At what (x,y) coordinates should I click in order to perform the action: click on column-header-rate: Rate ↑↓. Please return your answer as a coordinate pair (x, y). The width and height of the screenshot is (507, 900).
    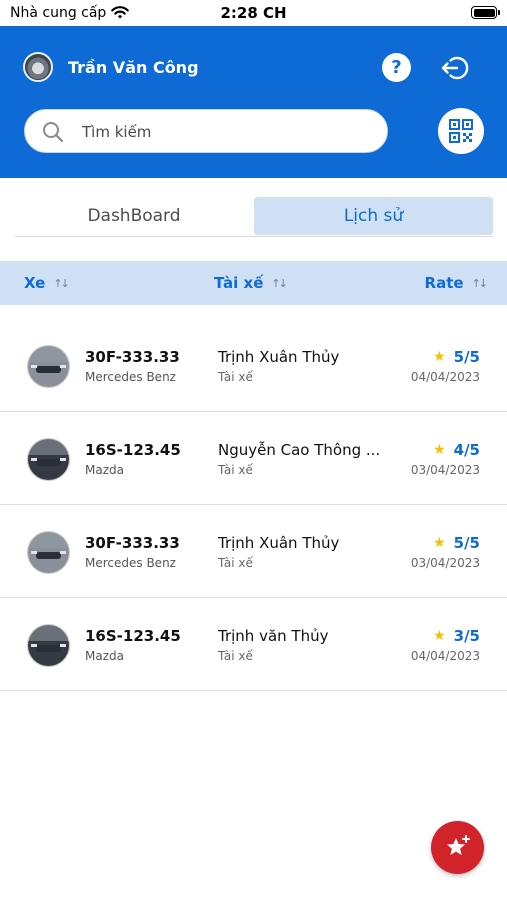
    Looking at the image, I should click on (456, 283).